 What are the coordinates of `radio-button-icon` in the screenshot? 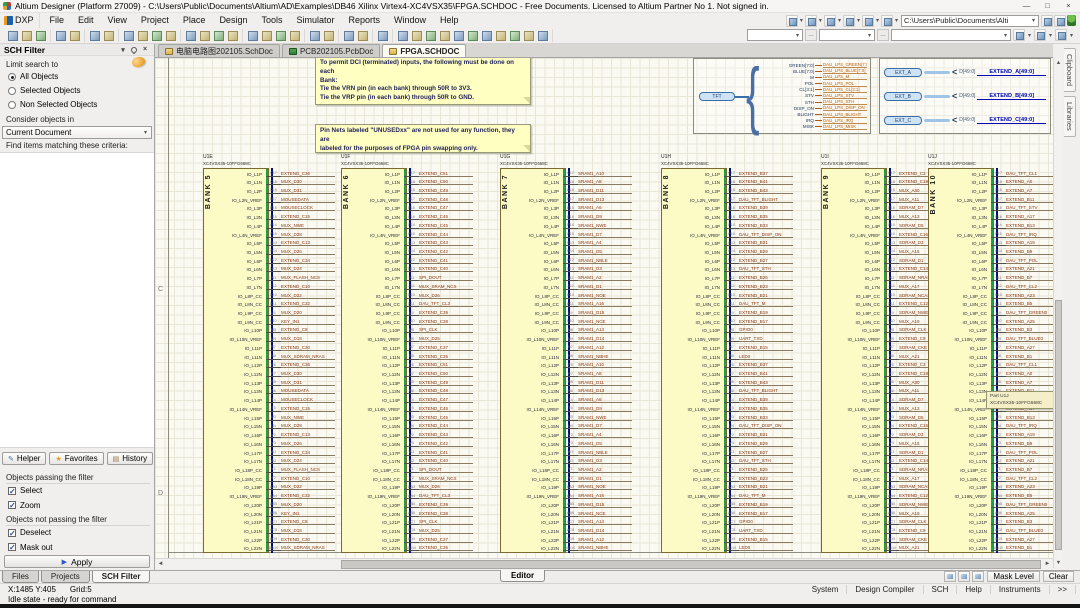 It's located at (12, 90).